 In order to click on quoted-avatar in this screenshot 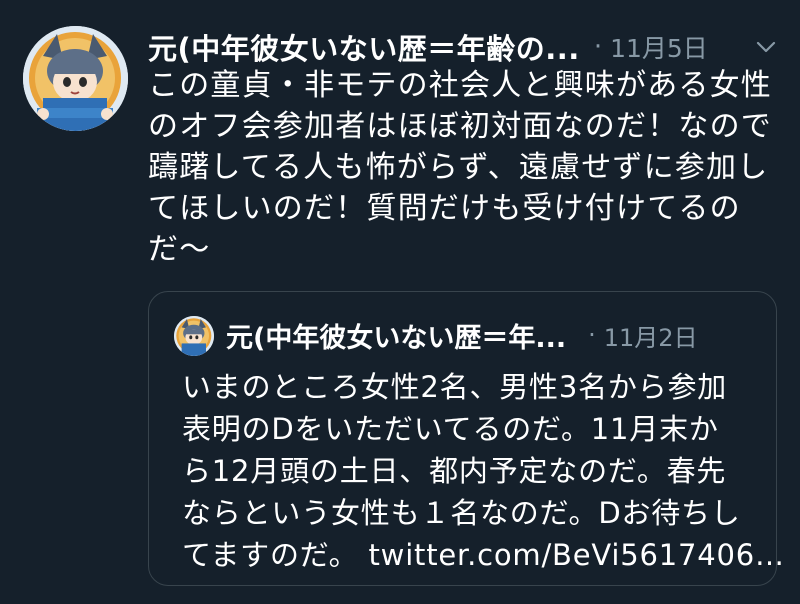, I will do `click(194, 336)`.